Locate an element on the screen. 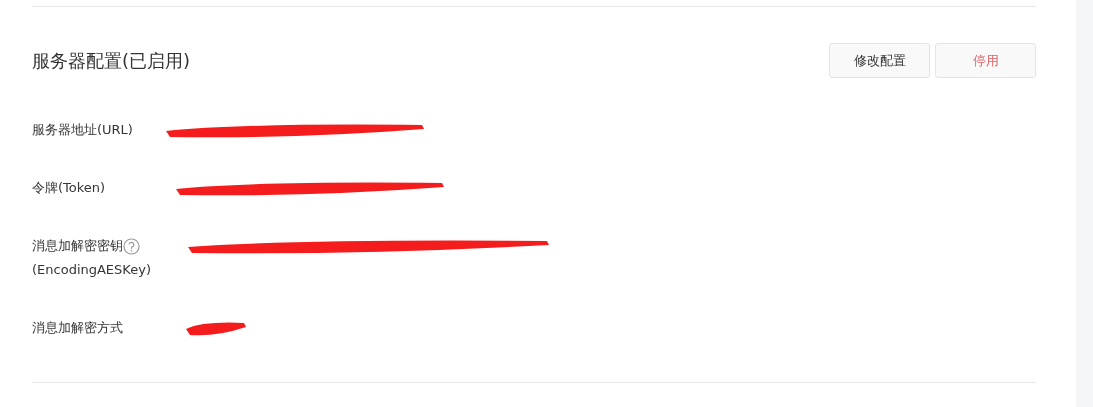 Image resolution: width=1093 pixels, height=407 pixels. help-icon is located at coordinates (131, 246).